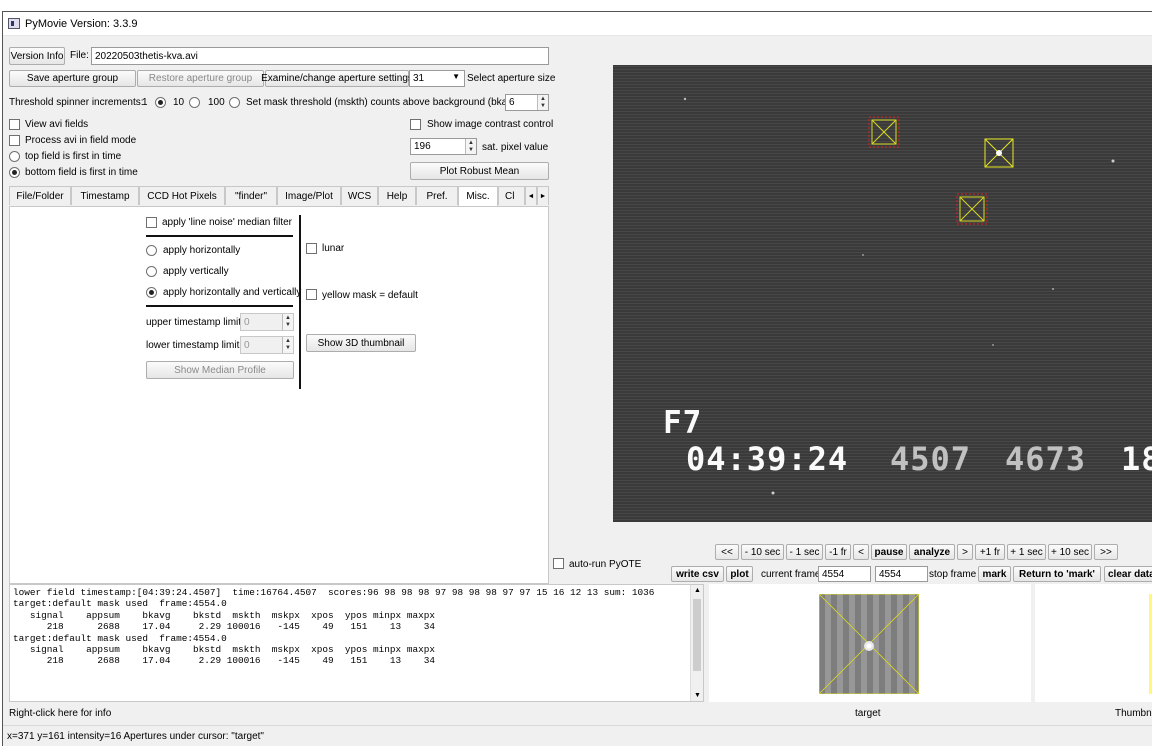 This screenshot has height=746, width=1152. Describe the element at coordinates (14, 172) in the screenshot. I see `bottom-field-first-radio` at that location.